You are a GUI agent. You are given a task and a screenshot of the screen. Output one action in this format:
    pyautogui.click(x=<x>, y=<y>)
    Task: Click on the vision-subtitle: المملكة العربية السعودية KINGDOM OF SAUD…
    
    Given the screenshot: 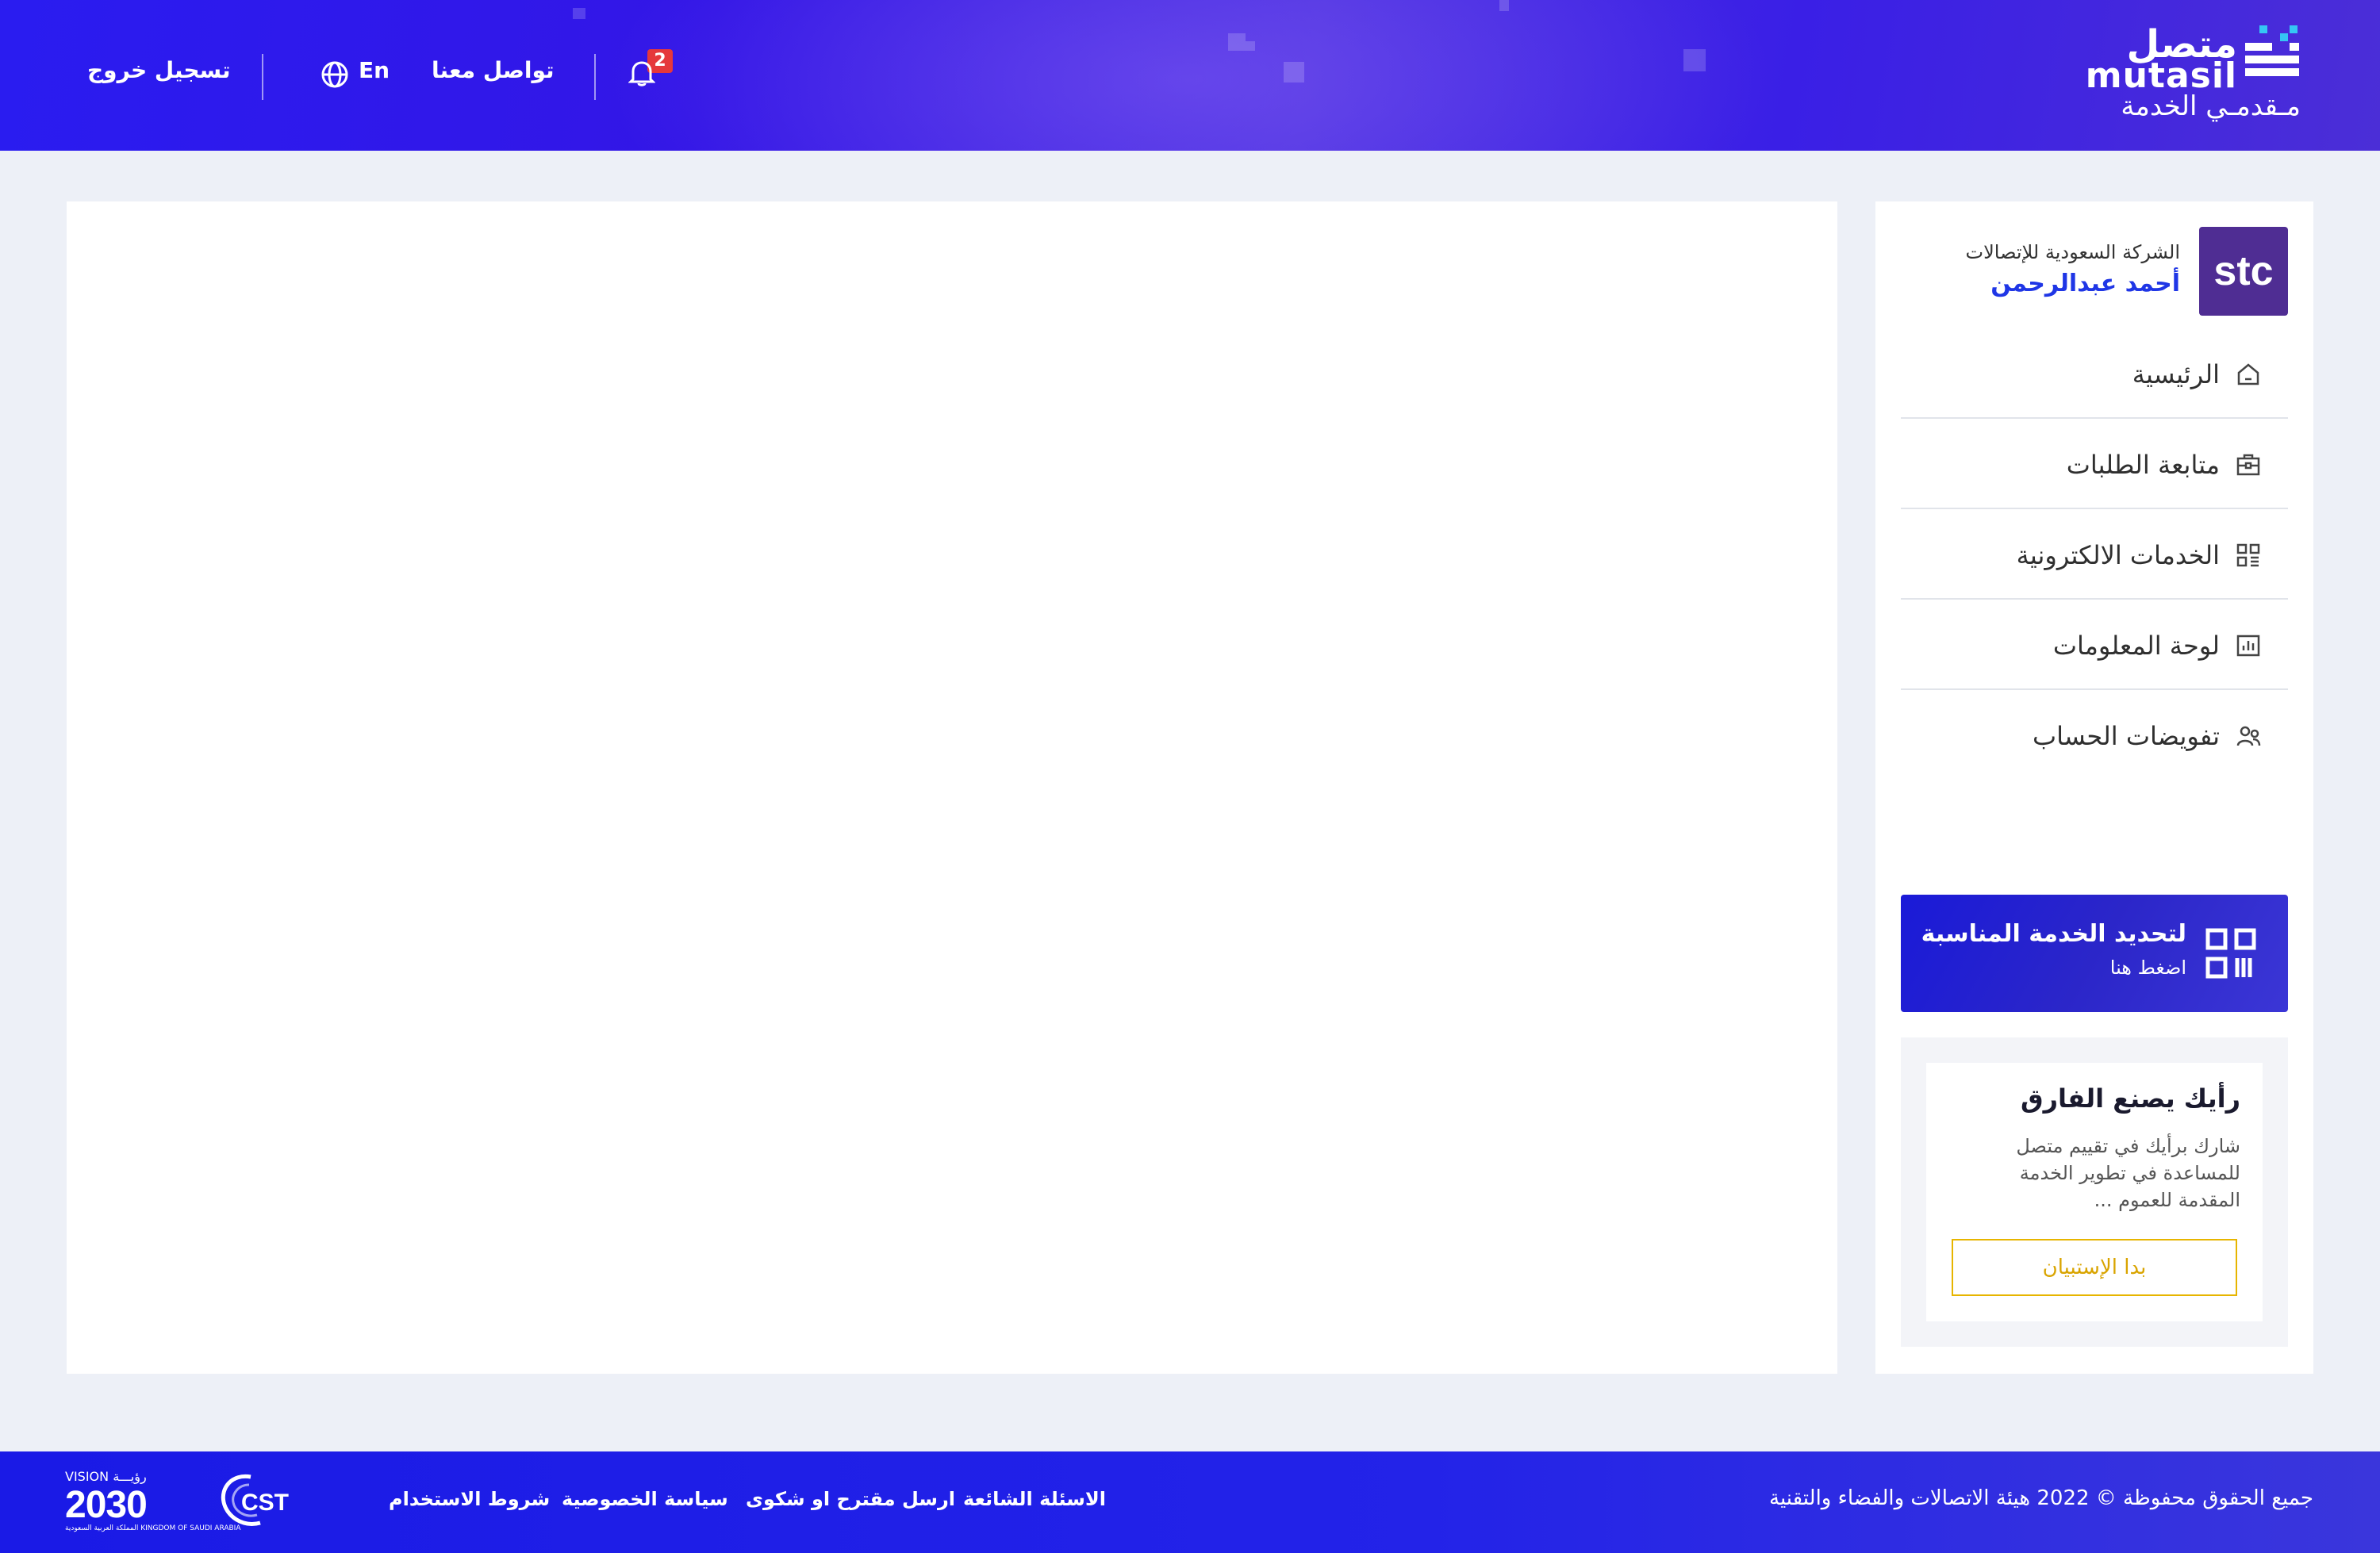 What is the action you would take?
    pyautogui.click(x=153, y=1528)
    